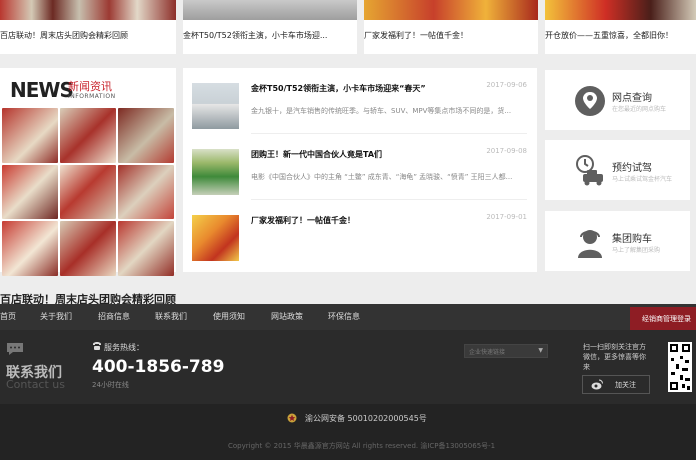 Image resolution: width=696 pixels, height=460 pixels. I want to click on top-news-caption: 厂家发福利了！一帖值千金！, so click(416, 35).